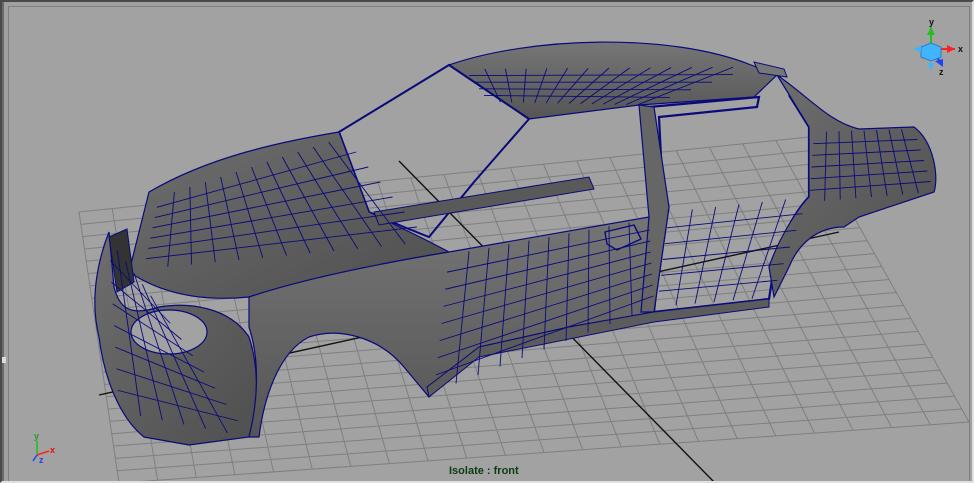 The image size is (974, 483). I want to click on view-cube-box, so click(931, 52).